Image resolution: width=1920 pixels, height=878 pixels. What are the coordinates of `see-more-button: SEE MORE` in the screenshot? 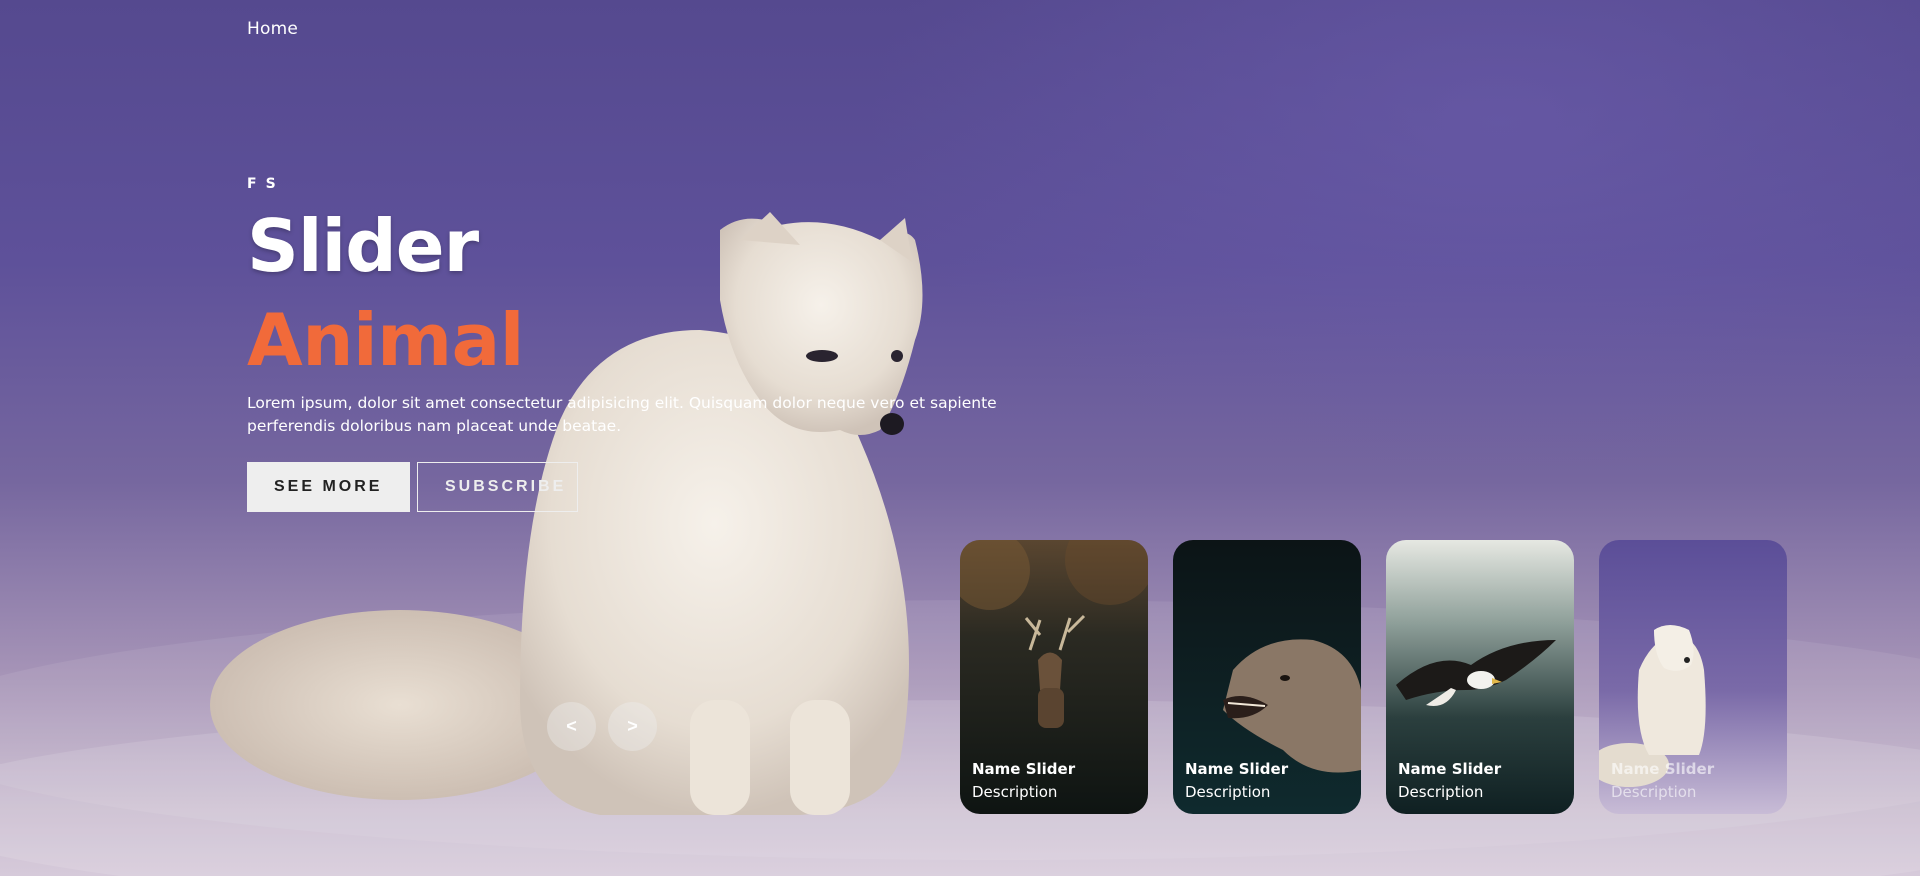 It's located at (328, 487).